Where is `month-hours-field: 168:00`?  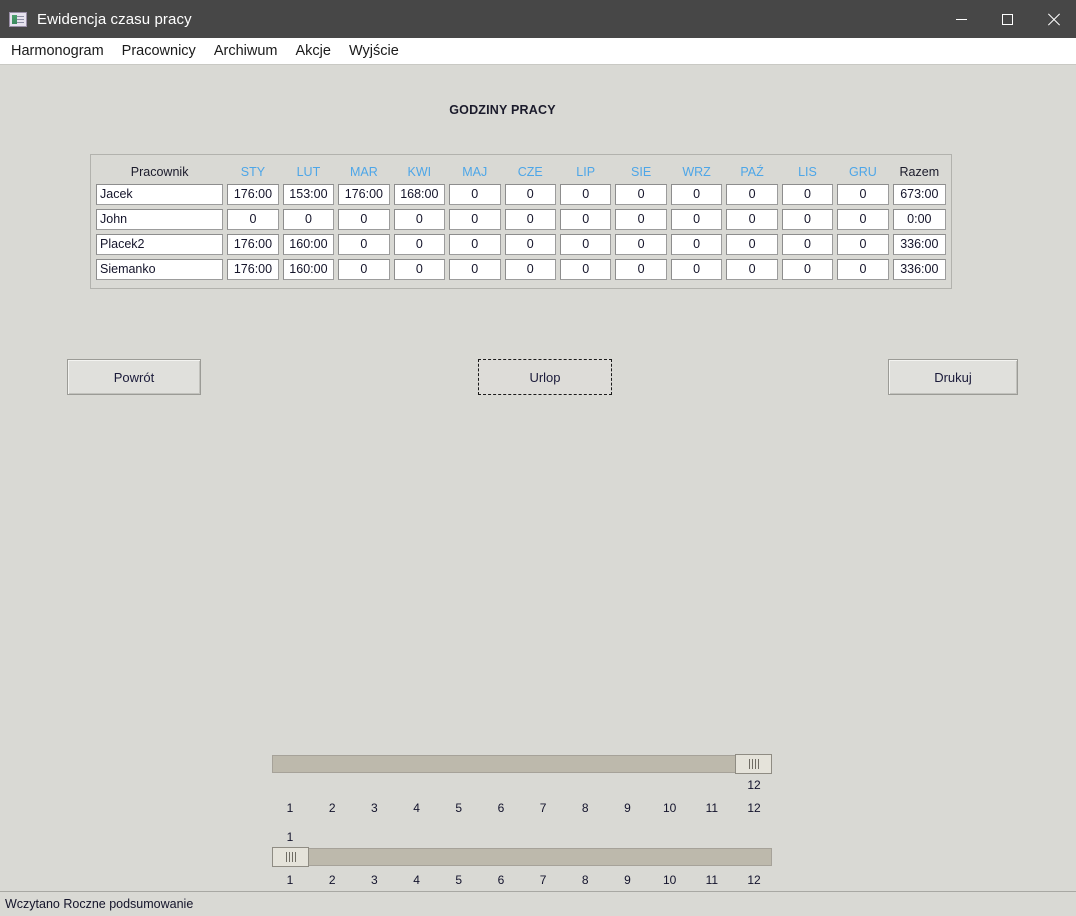
month-hours-field: 168:00 is located at coordinates (419, 194).